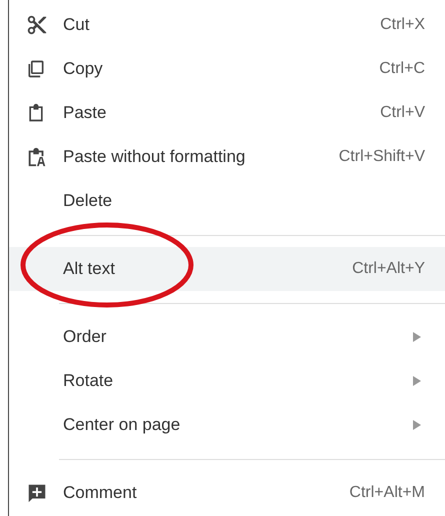  What do you see at coordinates (227, 69) in the screenshot?
I see `menu-item: Copy Ctrl+C` at bounding box center [227, 69].